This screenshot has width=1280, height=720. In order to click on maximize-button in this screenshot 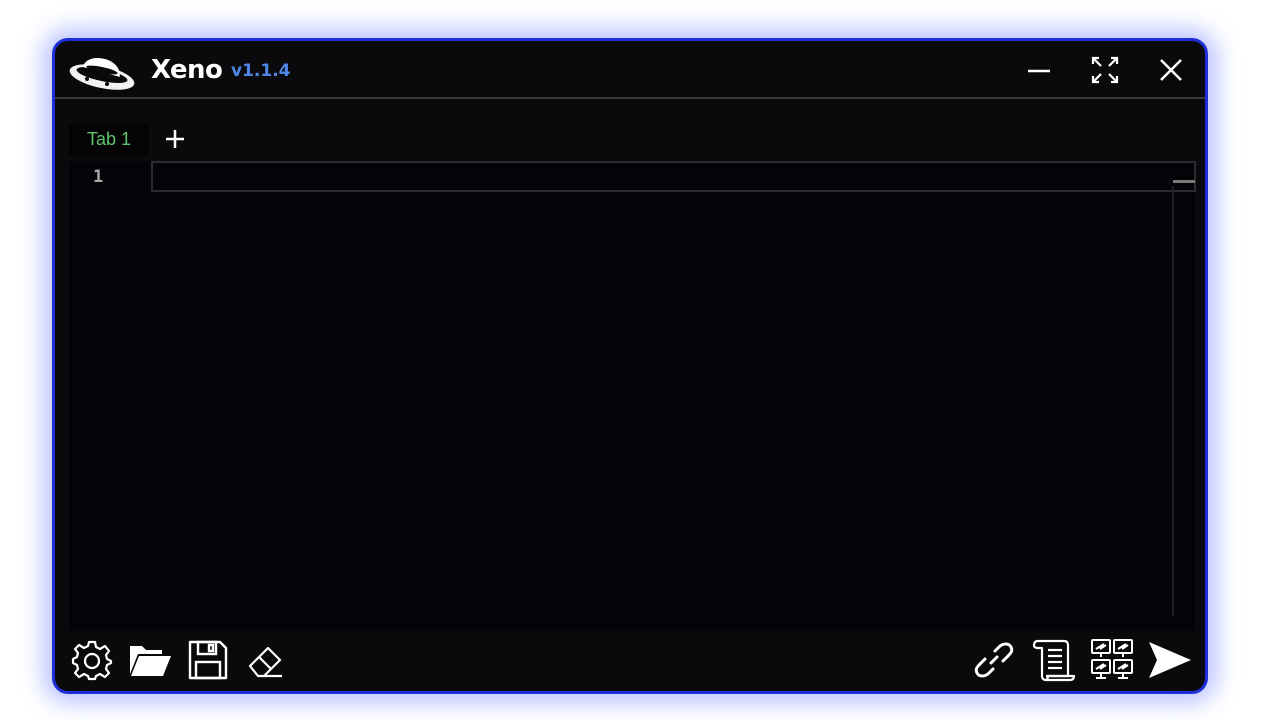, I will do `click(1105, 70)`.